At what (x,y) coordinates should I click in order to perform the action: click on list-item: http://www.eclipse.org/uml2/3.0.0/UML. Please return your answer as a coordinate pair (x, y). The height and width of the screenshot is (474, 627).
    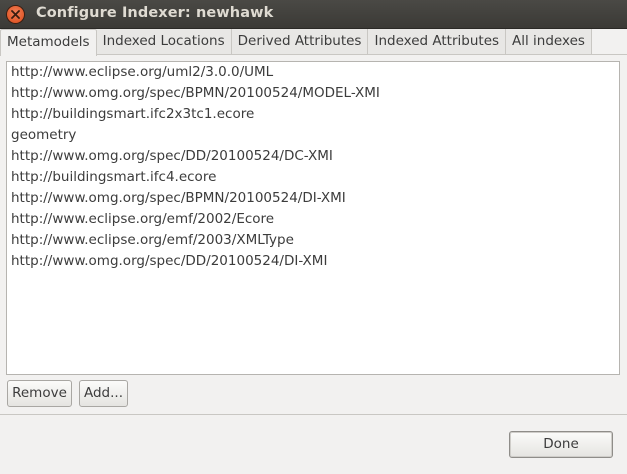
    Looking at the image, I should click on (313, 72).